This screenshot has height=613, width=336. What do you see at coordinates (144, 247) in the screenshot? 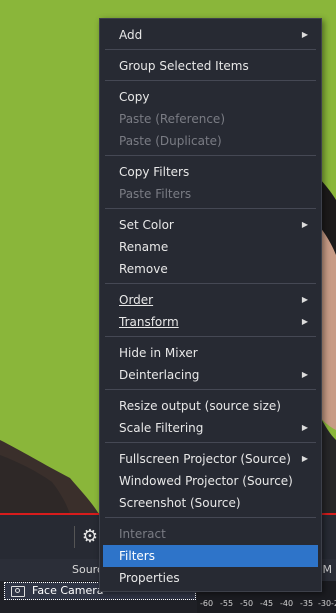
I see `menu-item-label: Rename` at bounding box center [144, 247].